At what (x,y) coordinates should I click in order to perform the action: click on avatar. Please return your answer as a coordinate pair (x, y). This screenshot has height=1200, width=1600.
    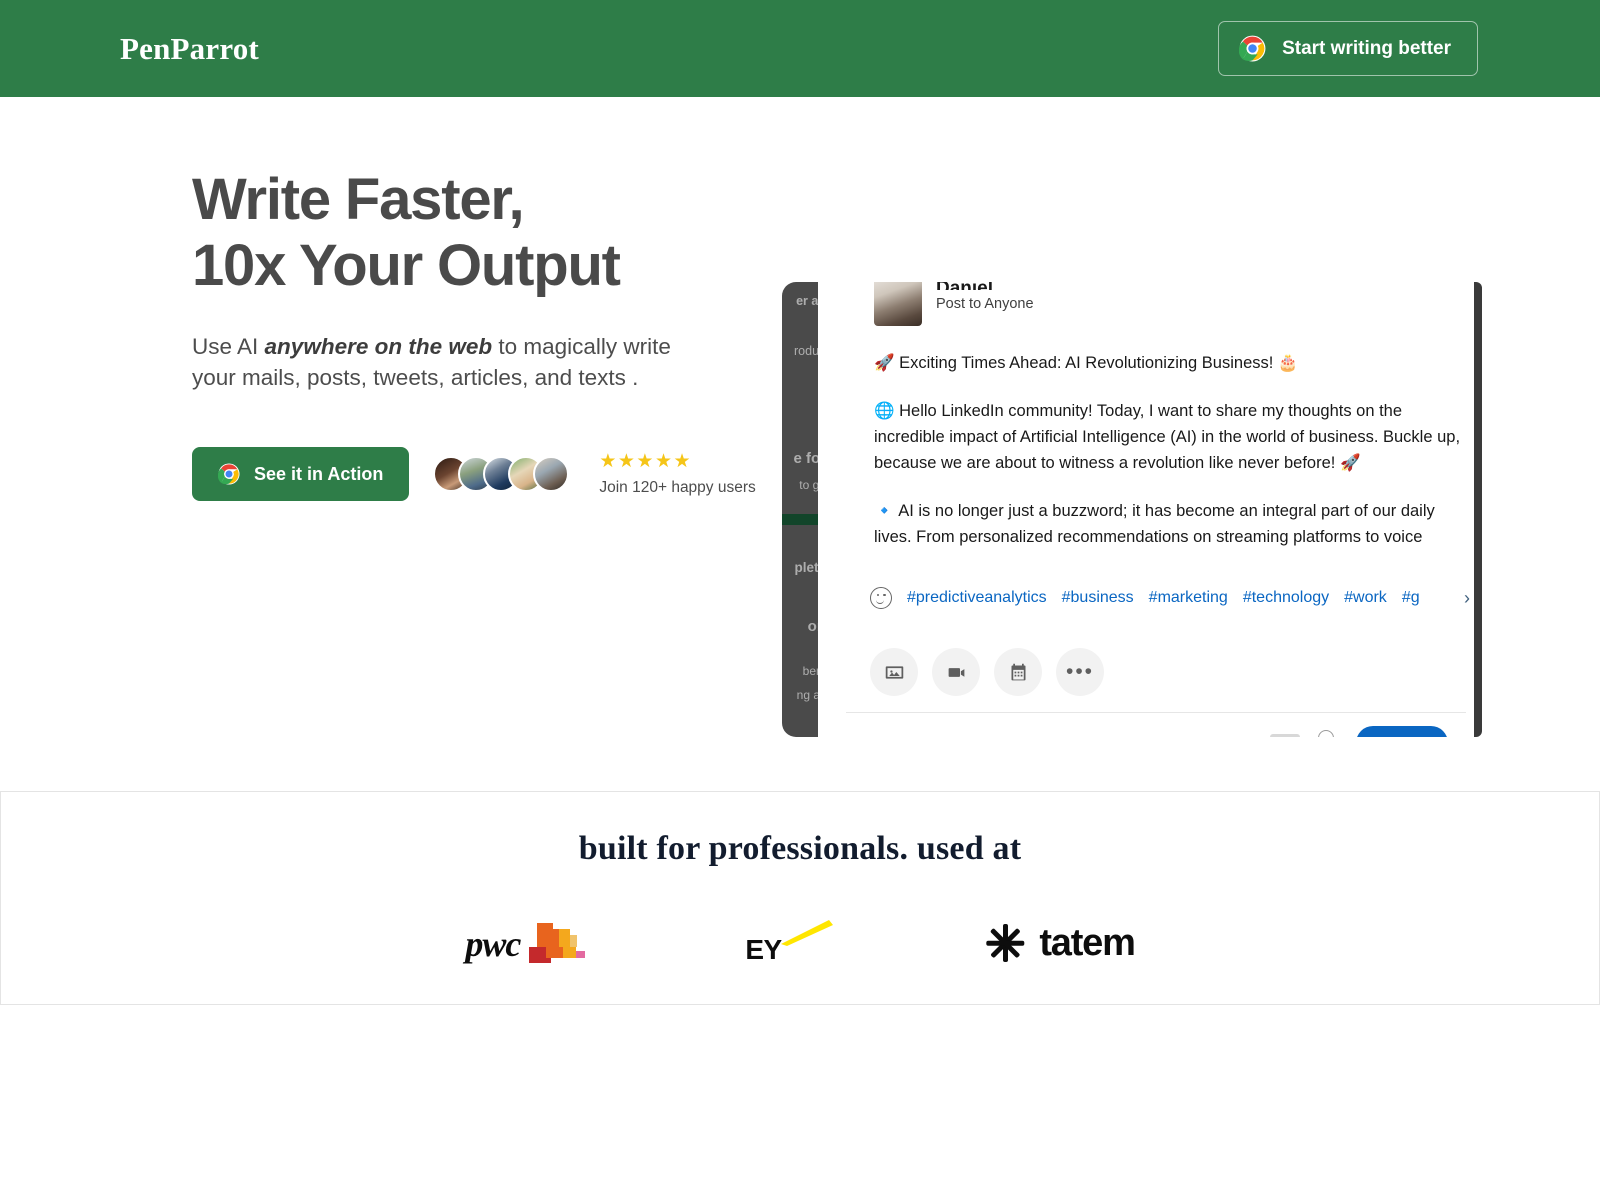
    Looking at the image, I should click on (551, 474).